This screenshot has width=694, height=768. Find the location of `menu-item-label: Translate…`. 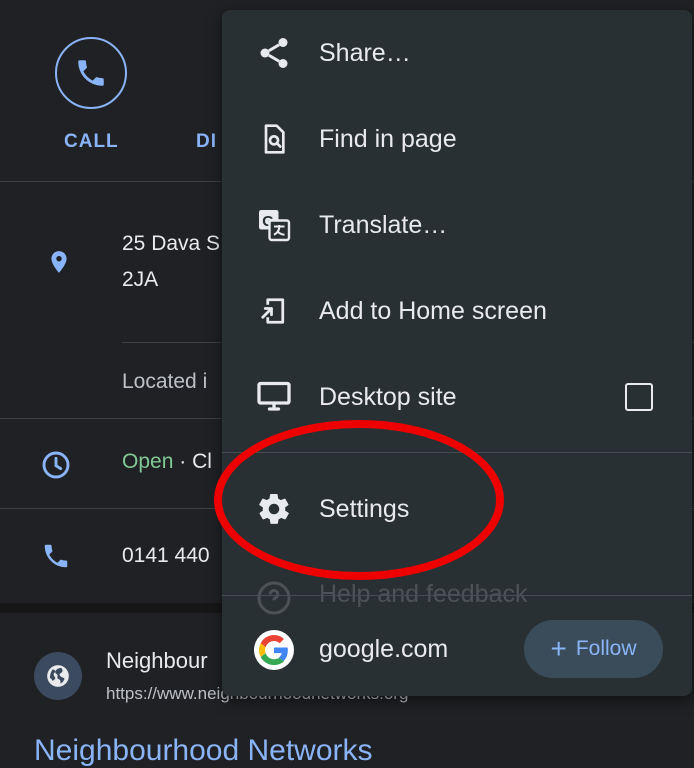

menu-item-label: Translate… is located at coordinates (383, 224).